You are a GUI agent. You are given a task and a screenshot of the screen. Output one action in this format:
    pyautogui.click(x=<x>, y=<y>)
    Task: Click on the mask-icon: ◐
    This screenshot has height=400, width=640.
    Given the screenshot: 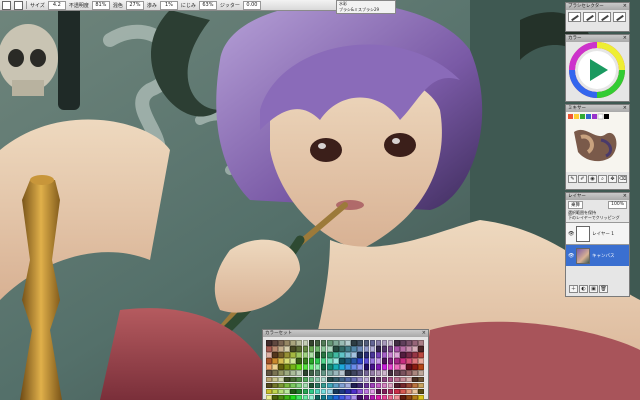 What is the action you would take?
    pyautogui.click(x=583, y=289)
    